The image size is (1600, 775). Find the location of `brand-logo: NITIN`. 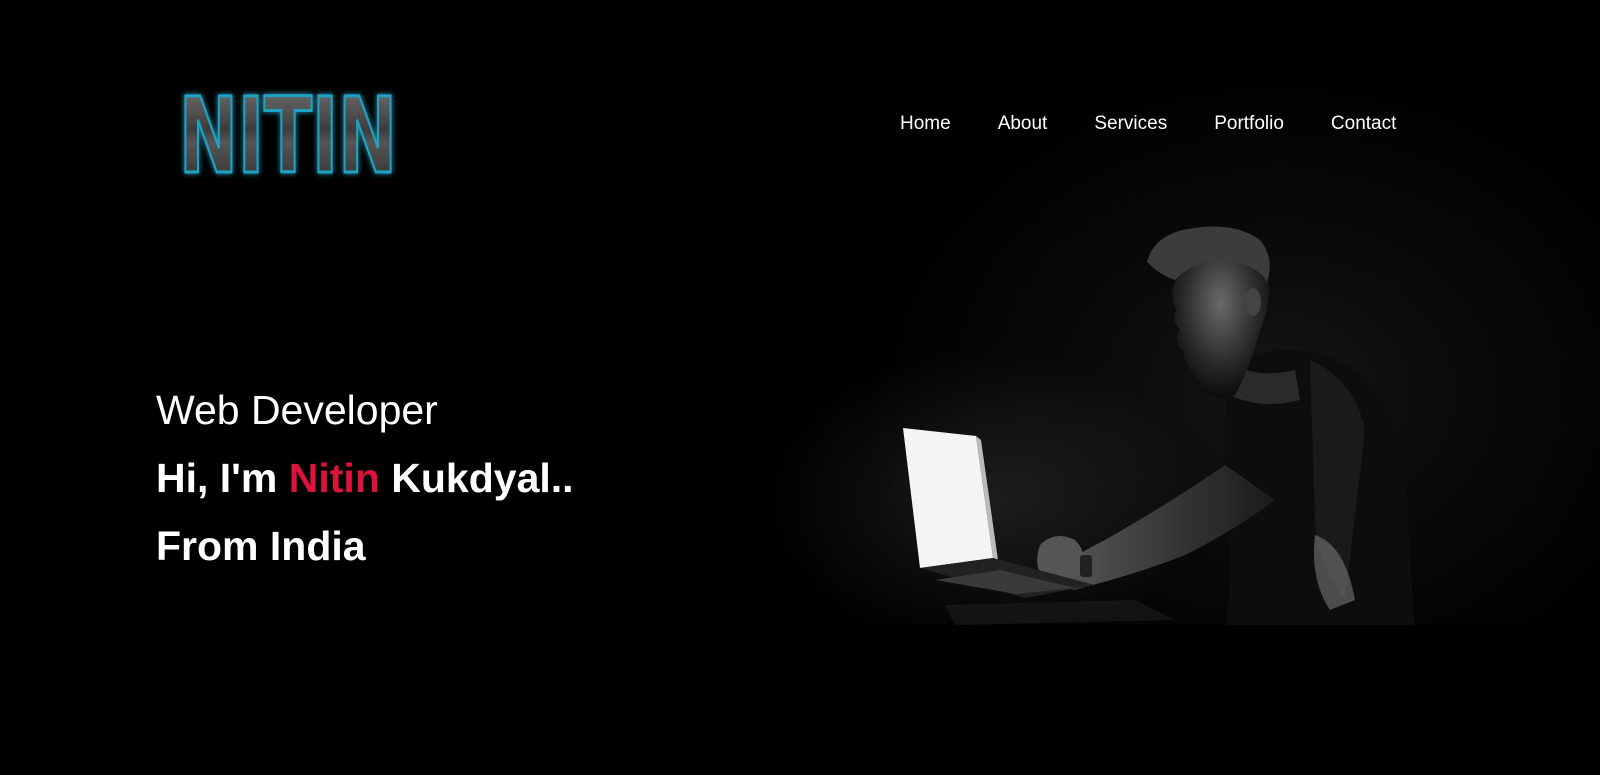

brand-logo: NITIN is located at coordinates (288, 131).